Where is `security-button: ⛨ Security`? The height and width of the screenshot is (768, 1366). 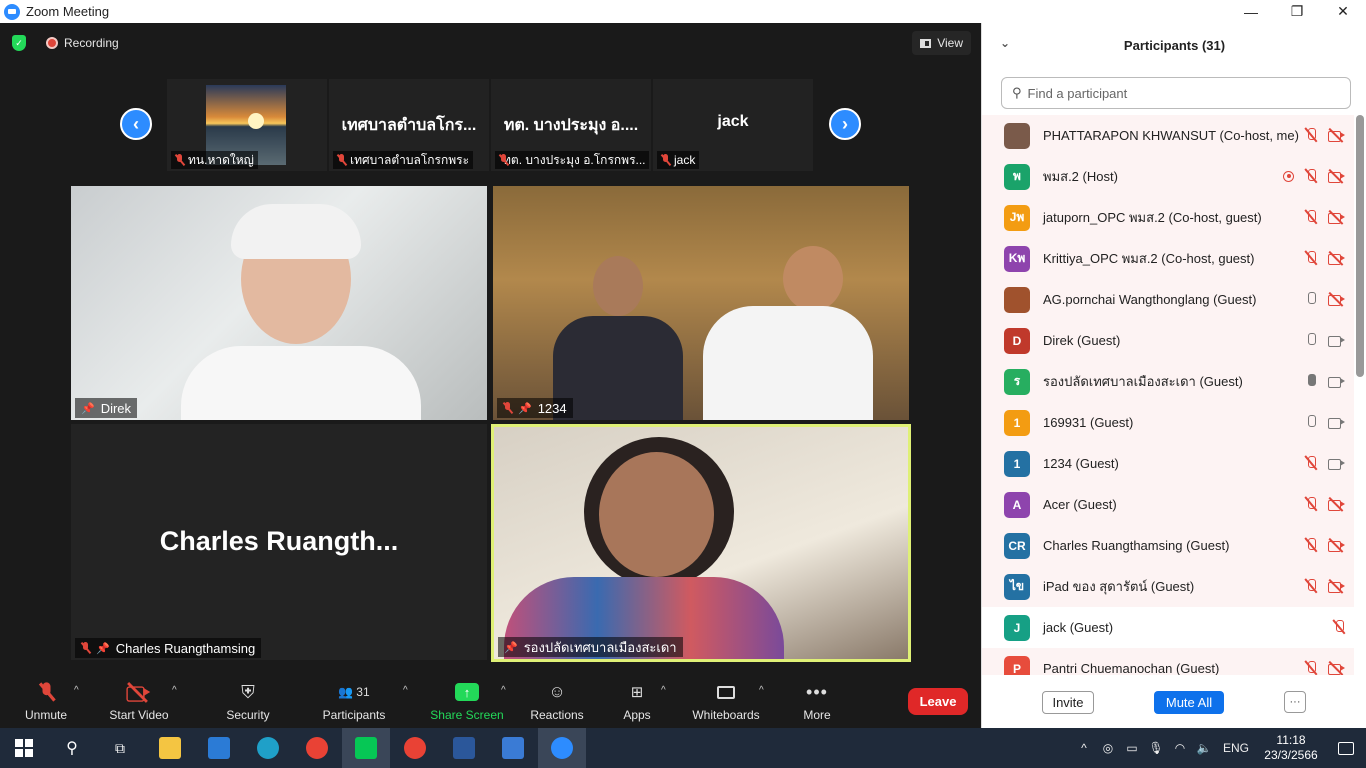 security-button: ⛨ Security is located at coordinates (248, 701).